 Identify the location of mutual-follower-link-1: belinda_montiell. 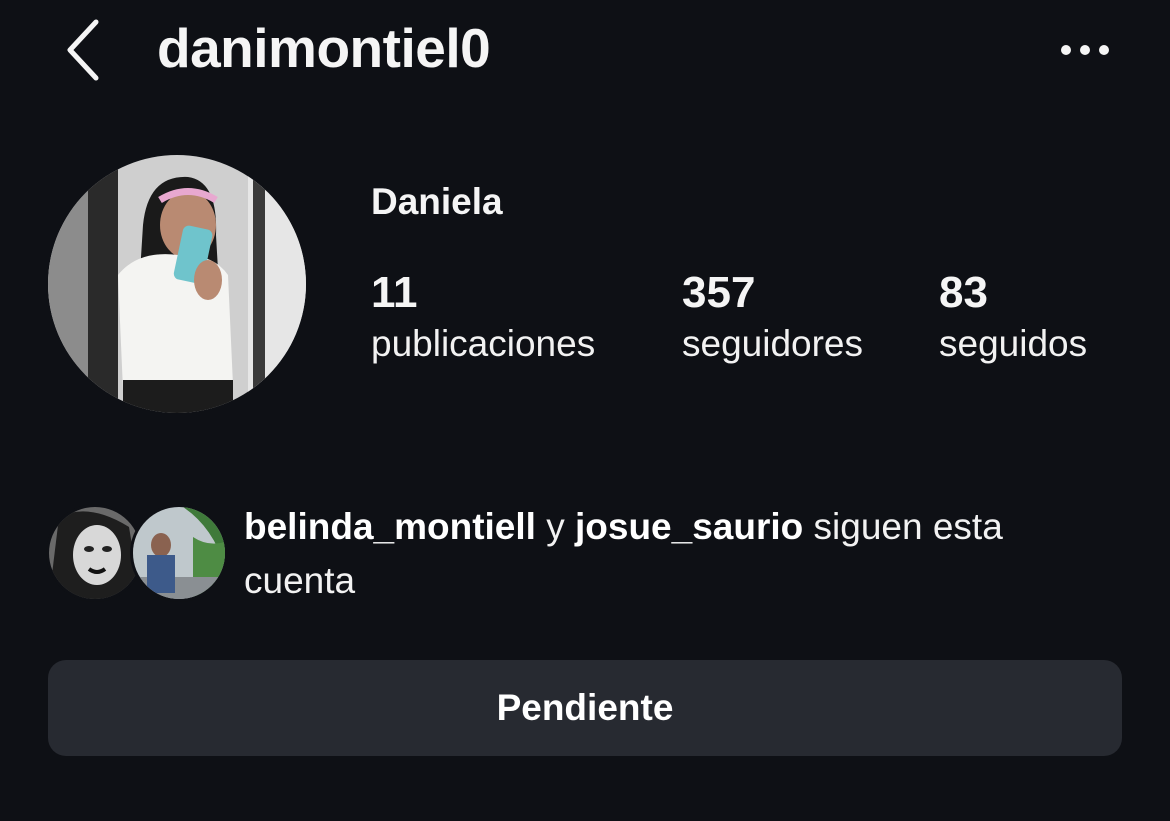
(390, 526).